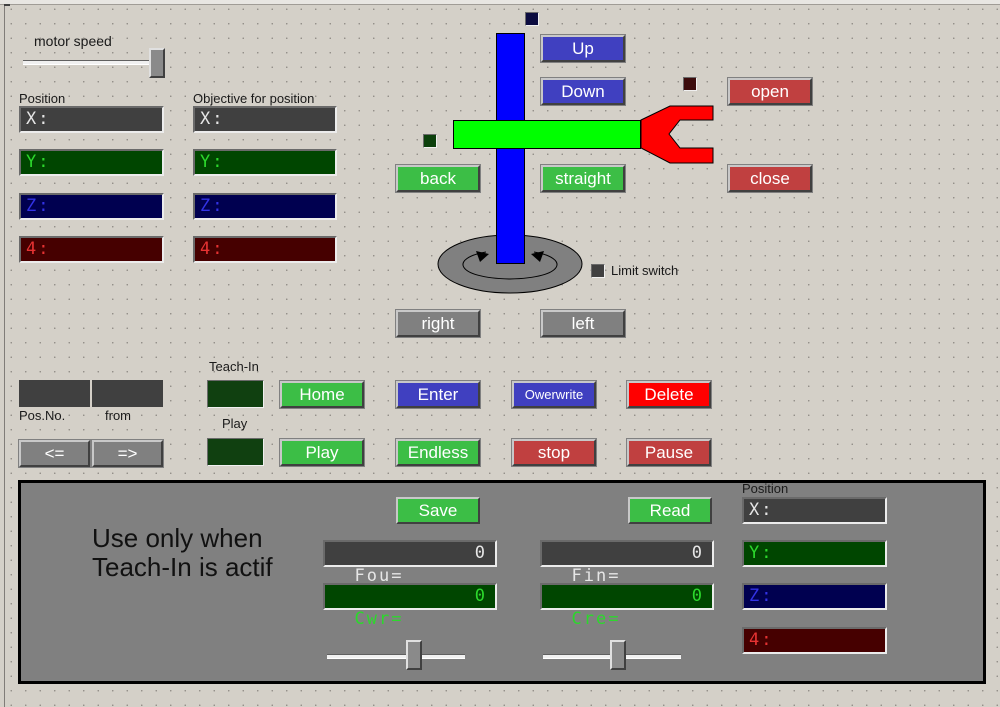 The image size is (1000, 707). What do you see at coordinates (127, 393) in the screenshot?
I see `from-display` at bounding box center [127, 393].